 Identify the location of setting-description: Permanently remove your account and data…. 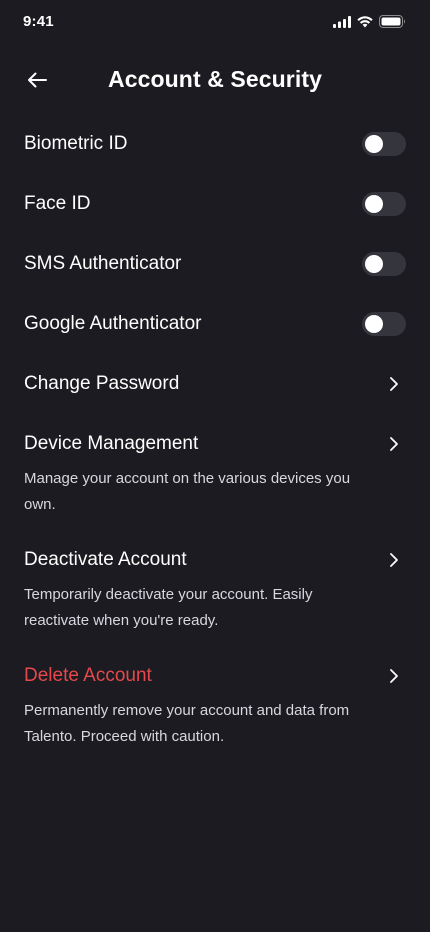
(187, 723).